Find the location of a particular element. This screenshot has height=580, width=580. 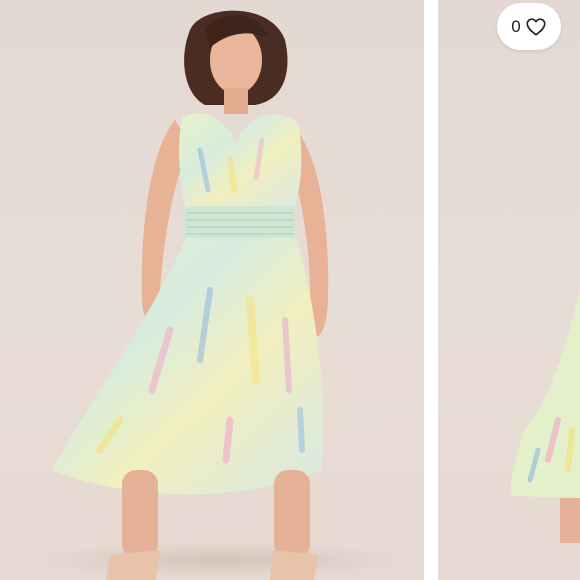

dress-photo-next is located at coordinates (545, 416).